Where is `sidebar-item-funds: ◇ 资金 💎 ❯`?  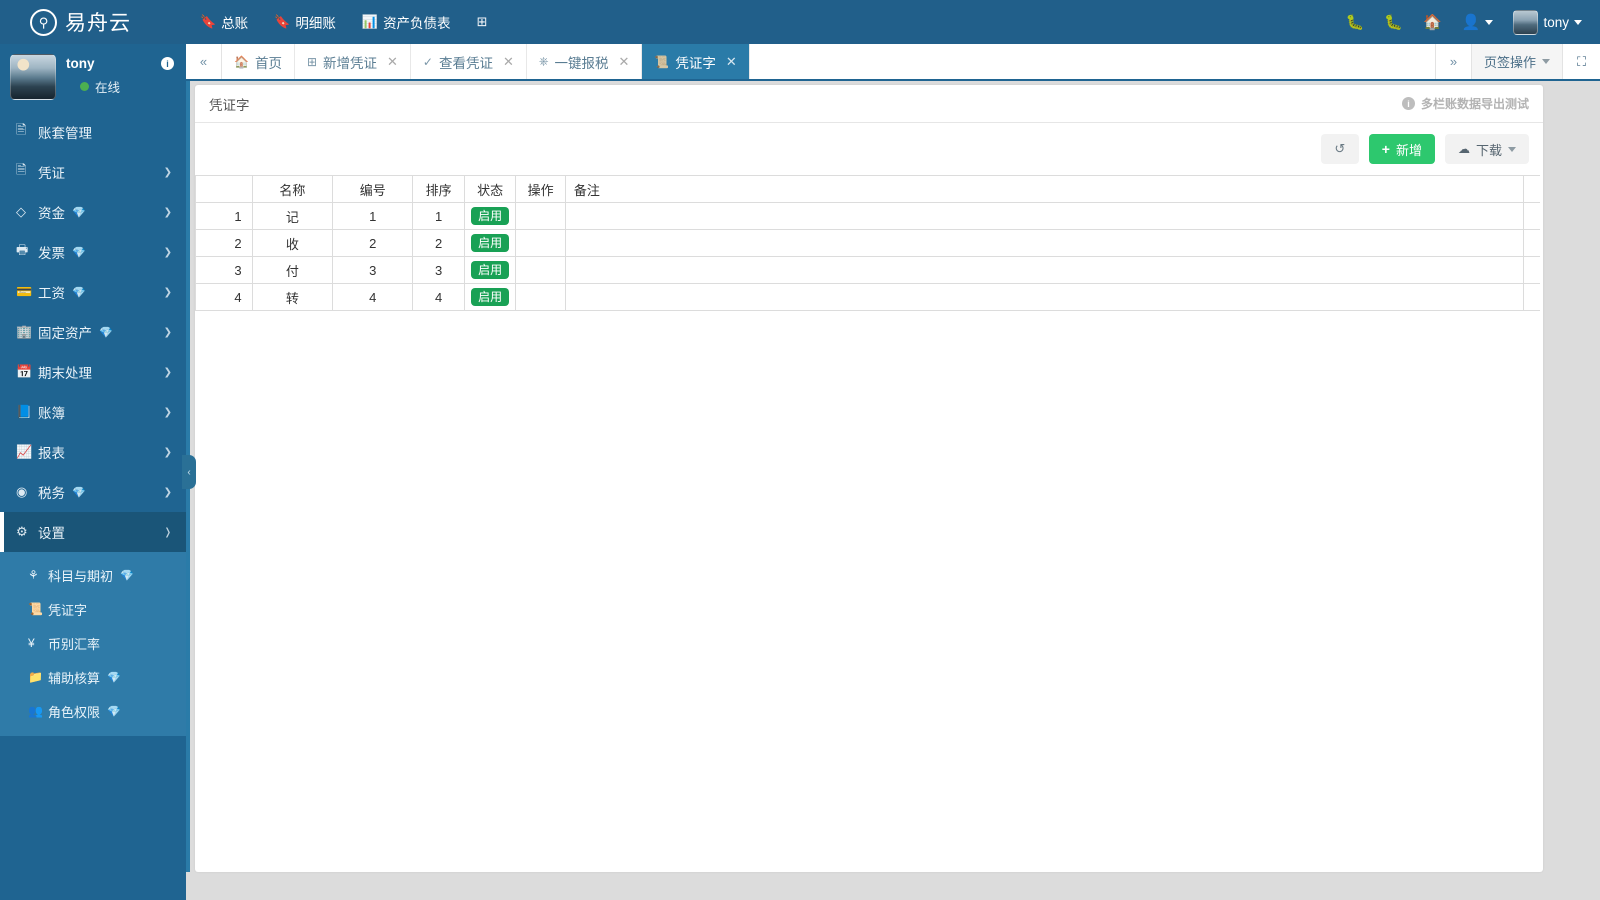 sidebar-item-funds: ◇ 资金 💎 ❯ is located at coordinates (93, 212).